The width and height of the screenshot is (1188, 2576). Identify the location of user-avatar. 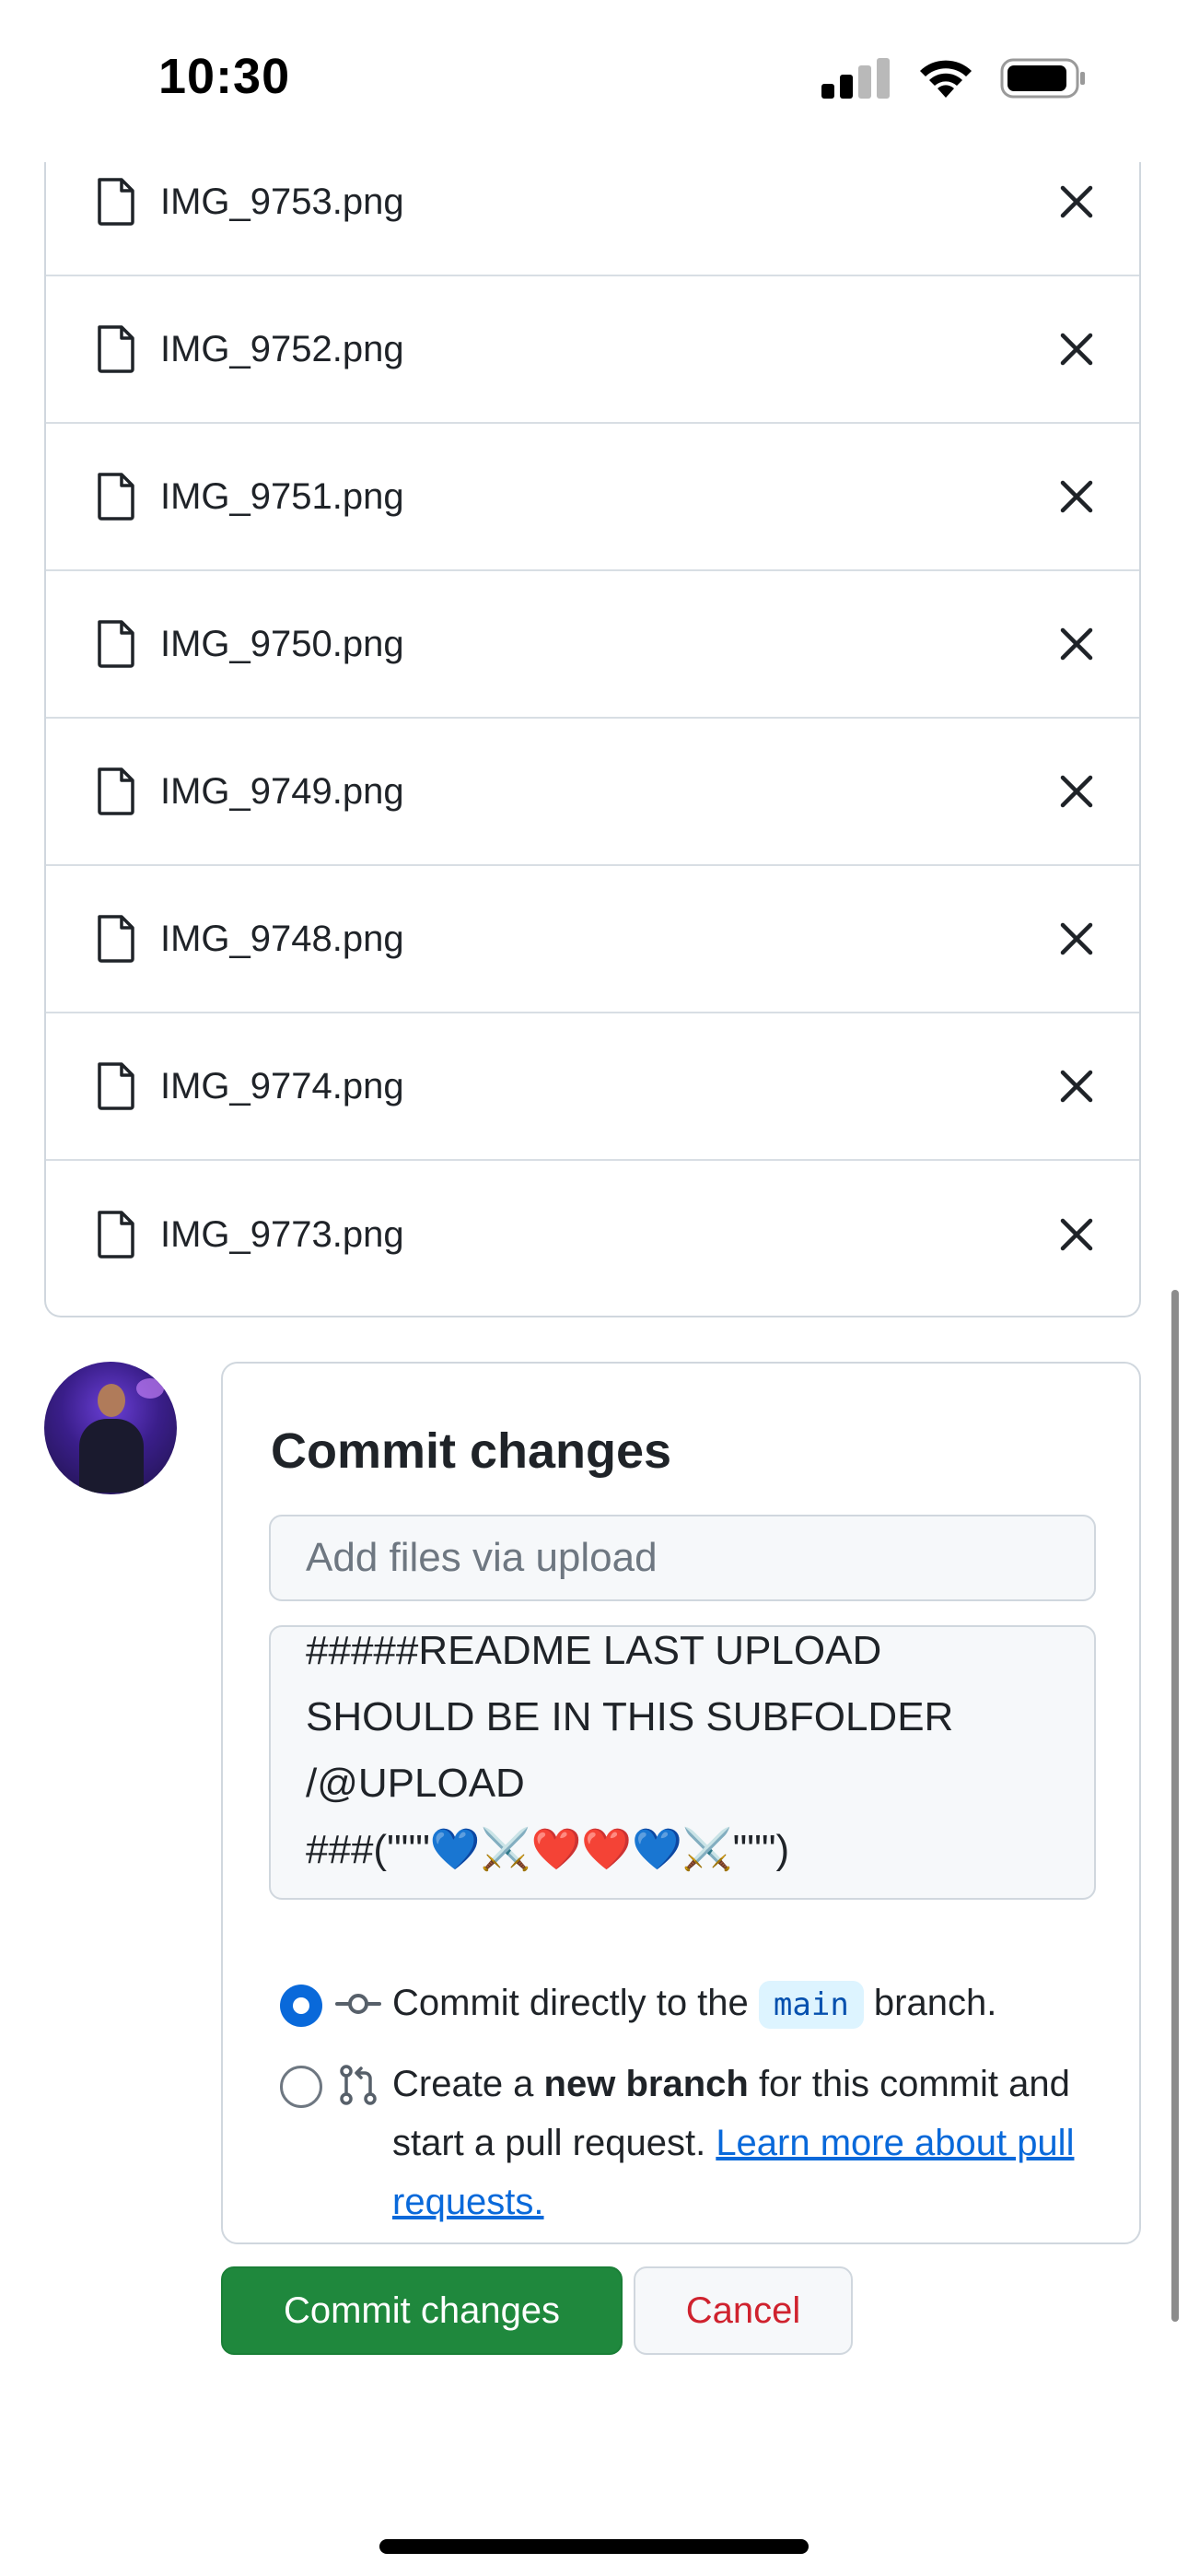
(111, 1428).